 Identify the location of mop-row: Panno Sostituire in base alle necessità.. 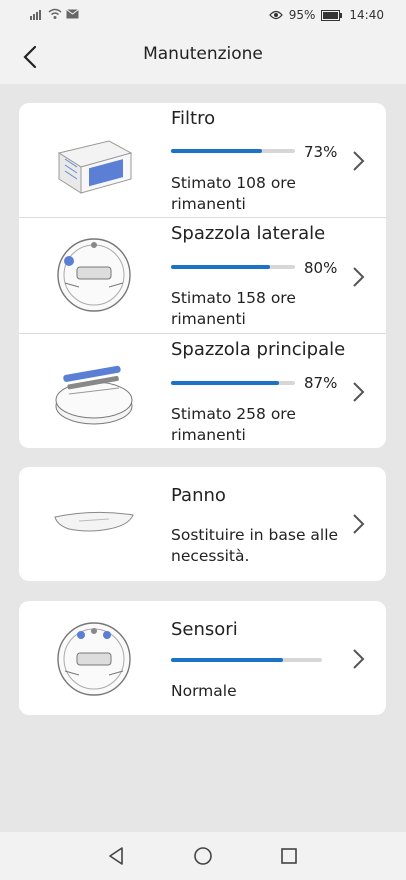
(202, 524).